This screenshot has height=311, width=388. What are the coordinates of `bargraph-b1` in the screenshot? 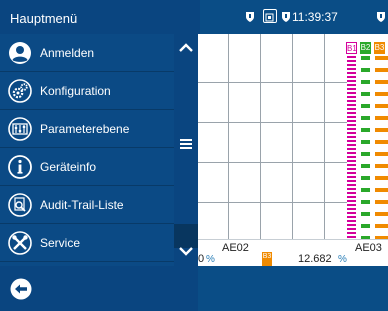 It's located at (351, 147).